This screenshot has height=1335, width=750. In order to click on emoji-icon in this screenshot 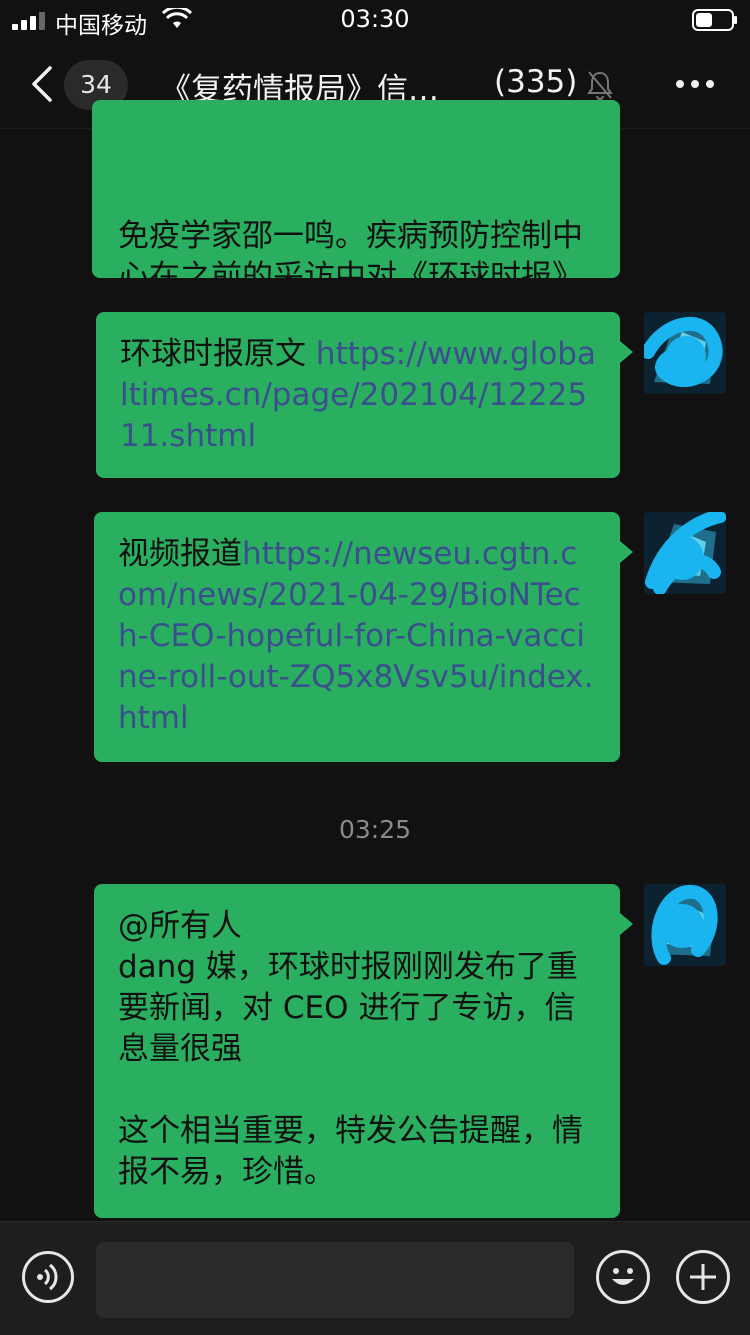, I will do `click(623, 1276)`.